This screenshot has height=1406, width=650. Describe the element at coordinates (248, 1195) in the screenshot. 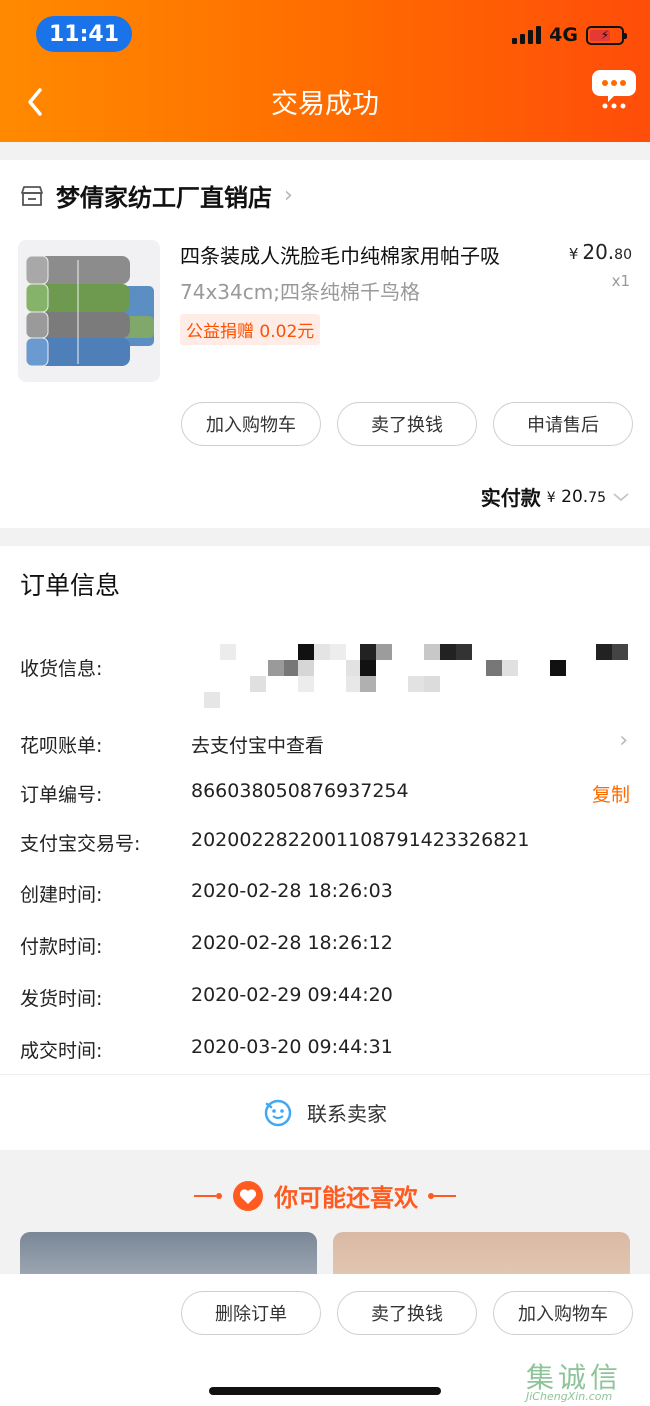

I see `heart-icon` at that location.